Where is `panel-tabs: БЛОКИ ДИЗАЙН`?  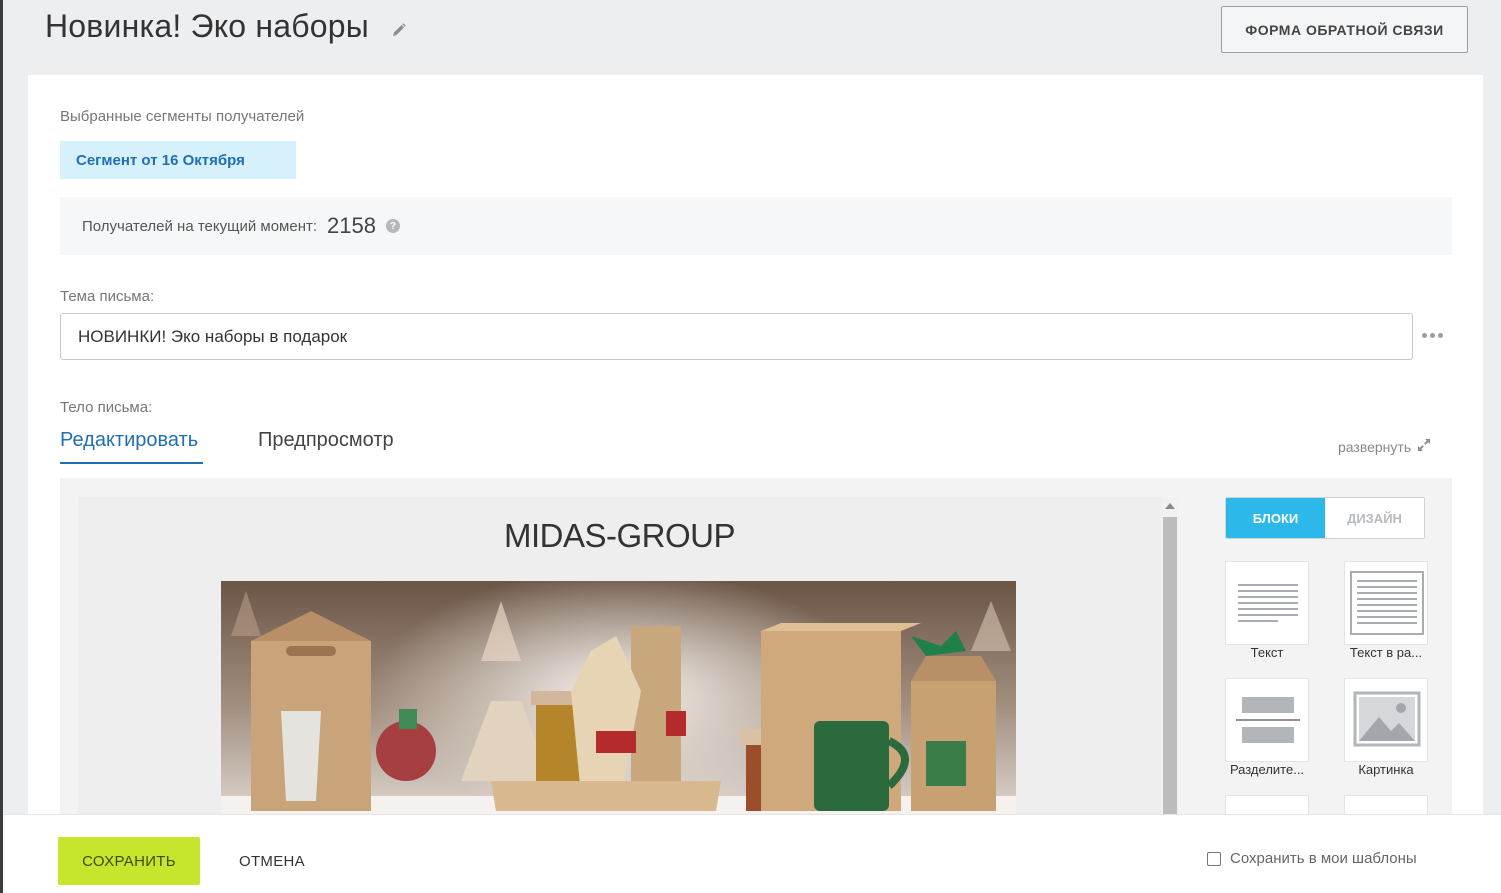 panel-tabs: БЛОКИ ДИЗАЙН is located at coordinates (1325, 518).